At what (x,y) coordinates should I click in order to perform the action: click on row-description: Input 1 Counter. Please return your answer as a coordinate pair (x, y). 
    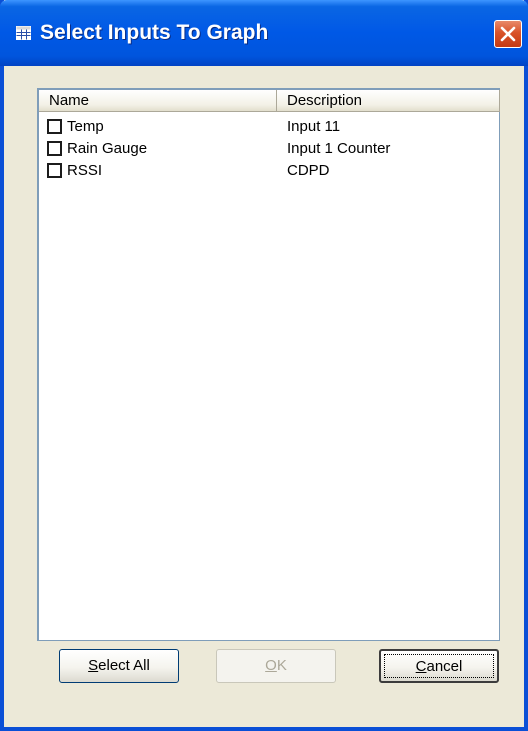
    Looking at the image, I should click on (339, 148).